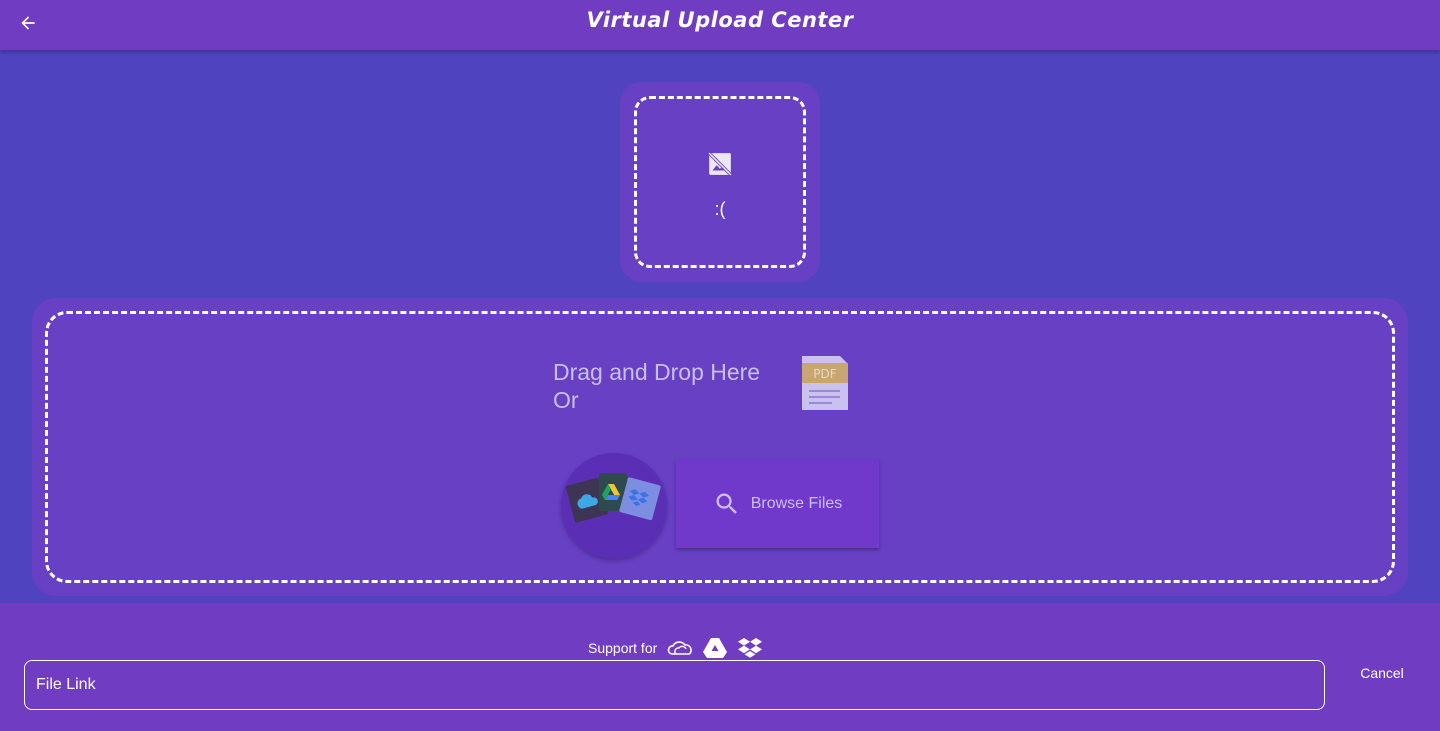  I want to click on cloud-services-icon, so click(613, 498).